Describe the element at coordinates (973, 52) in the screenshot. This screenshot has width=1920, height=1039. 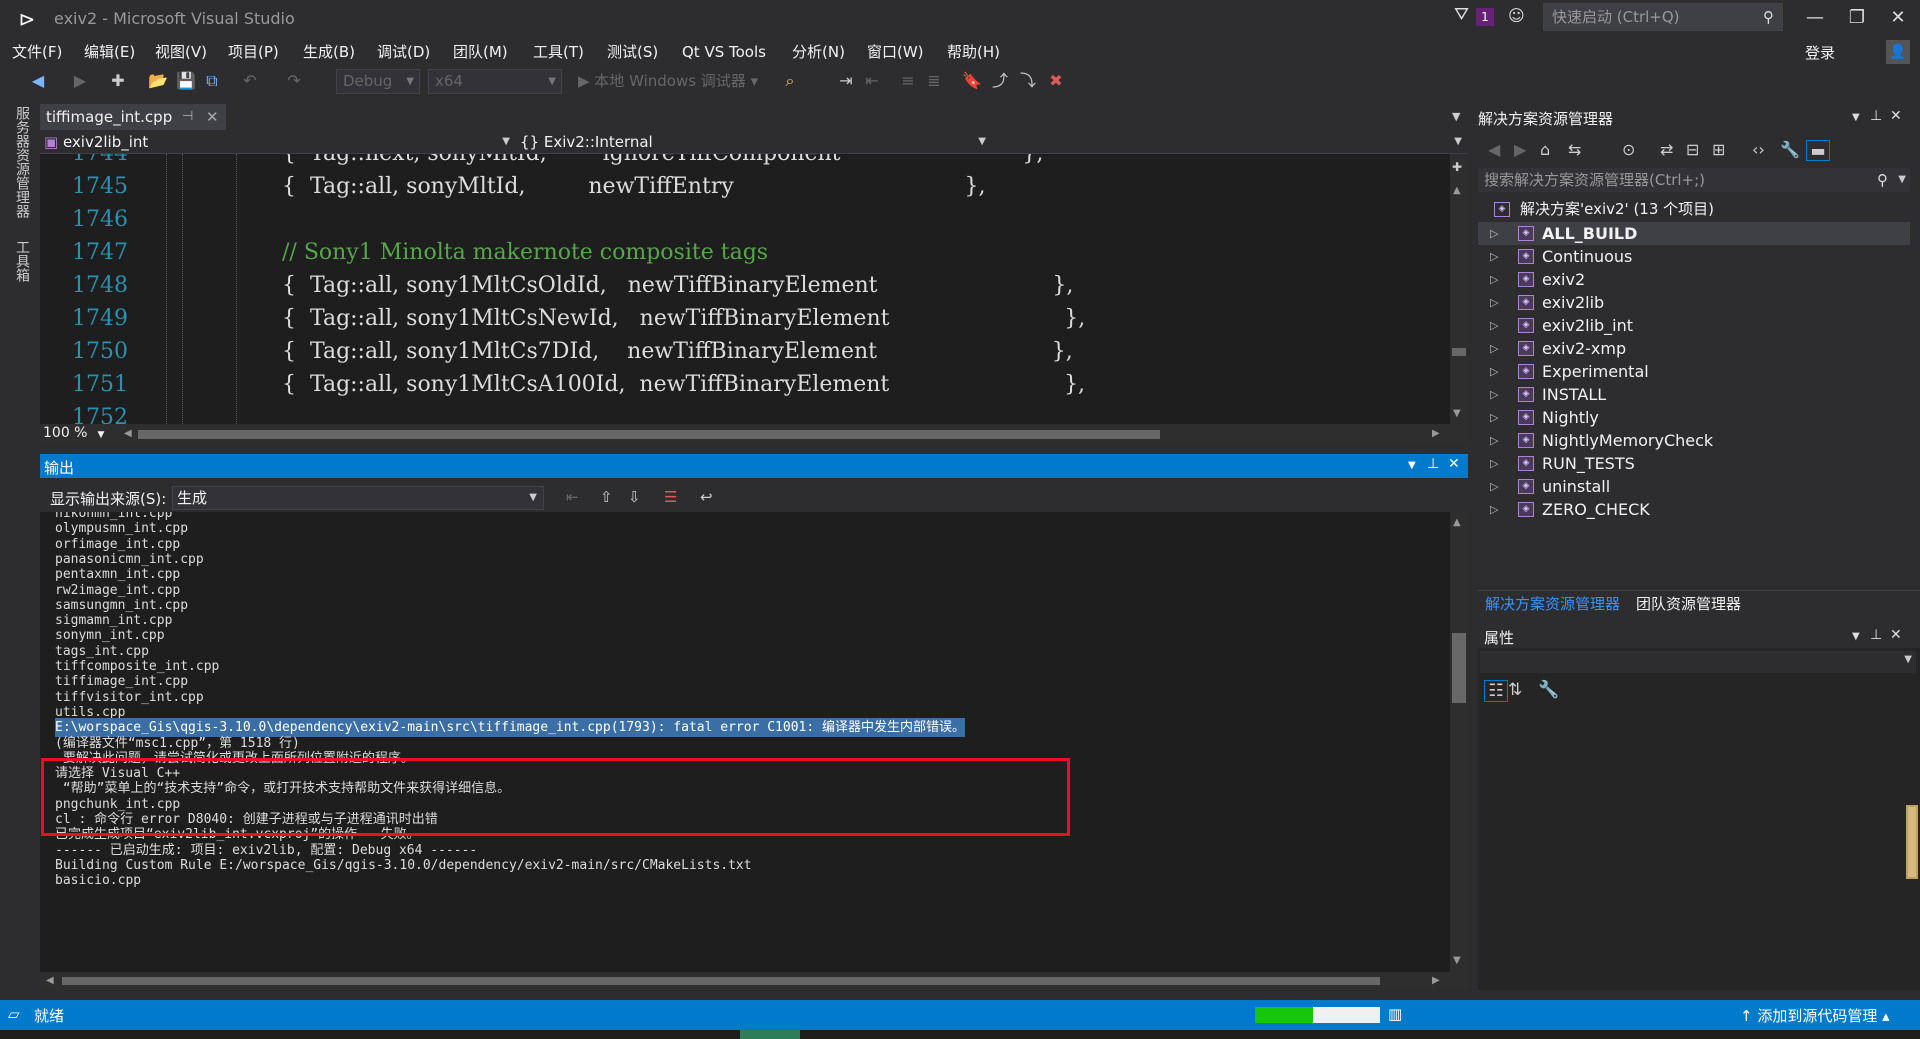
I see `menu-help: 帮助(H)` at that location.